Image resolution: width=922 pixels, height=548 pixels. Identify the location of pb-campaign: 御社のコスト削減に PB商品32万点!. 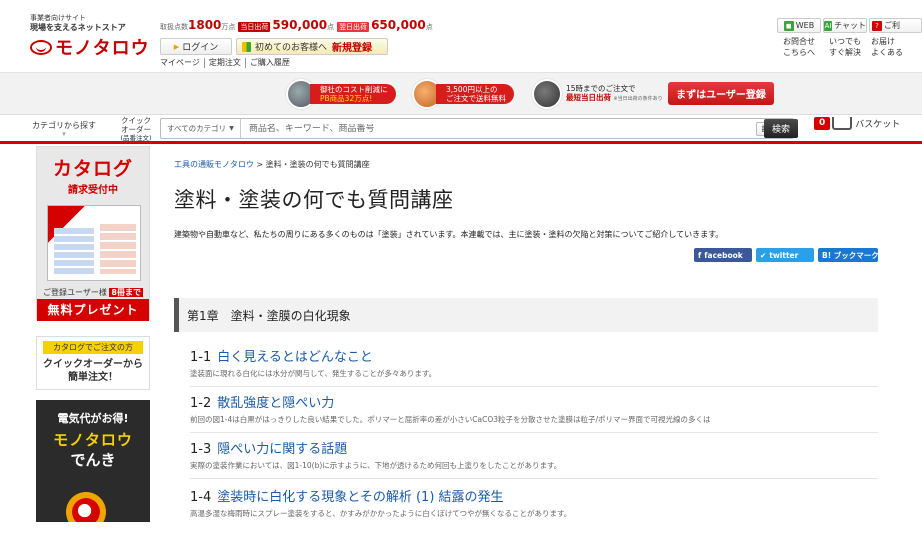
(341, 94).